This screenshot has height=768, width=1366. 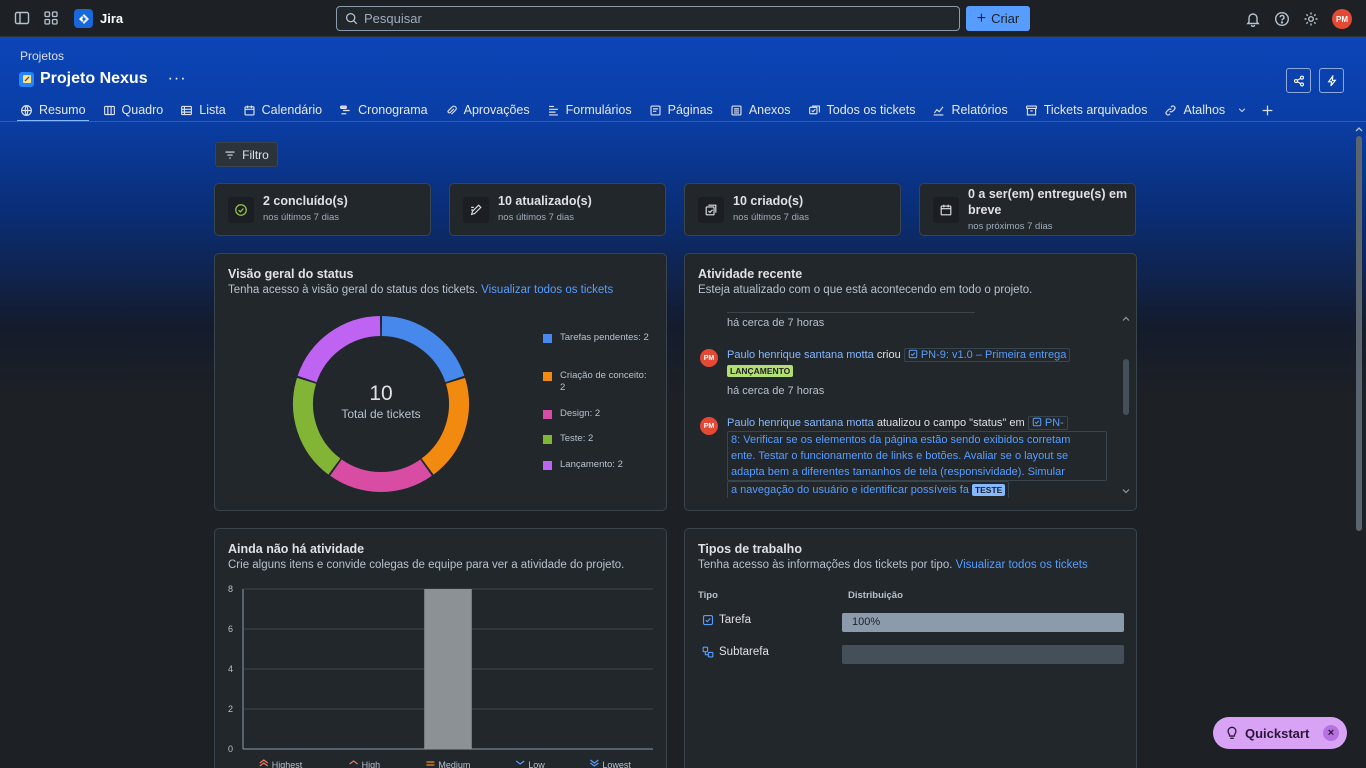 I want to click on add-tab-button, so click(x=1267, y=110).